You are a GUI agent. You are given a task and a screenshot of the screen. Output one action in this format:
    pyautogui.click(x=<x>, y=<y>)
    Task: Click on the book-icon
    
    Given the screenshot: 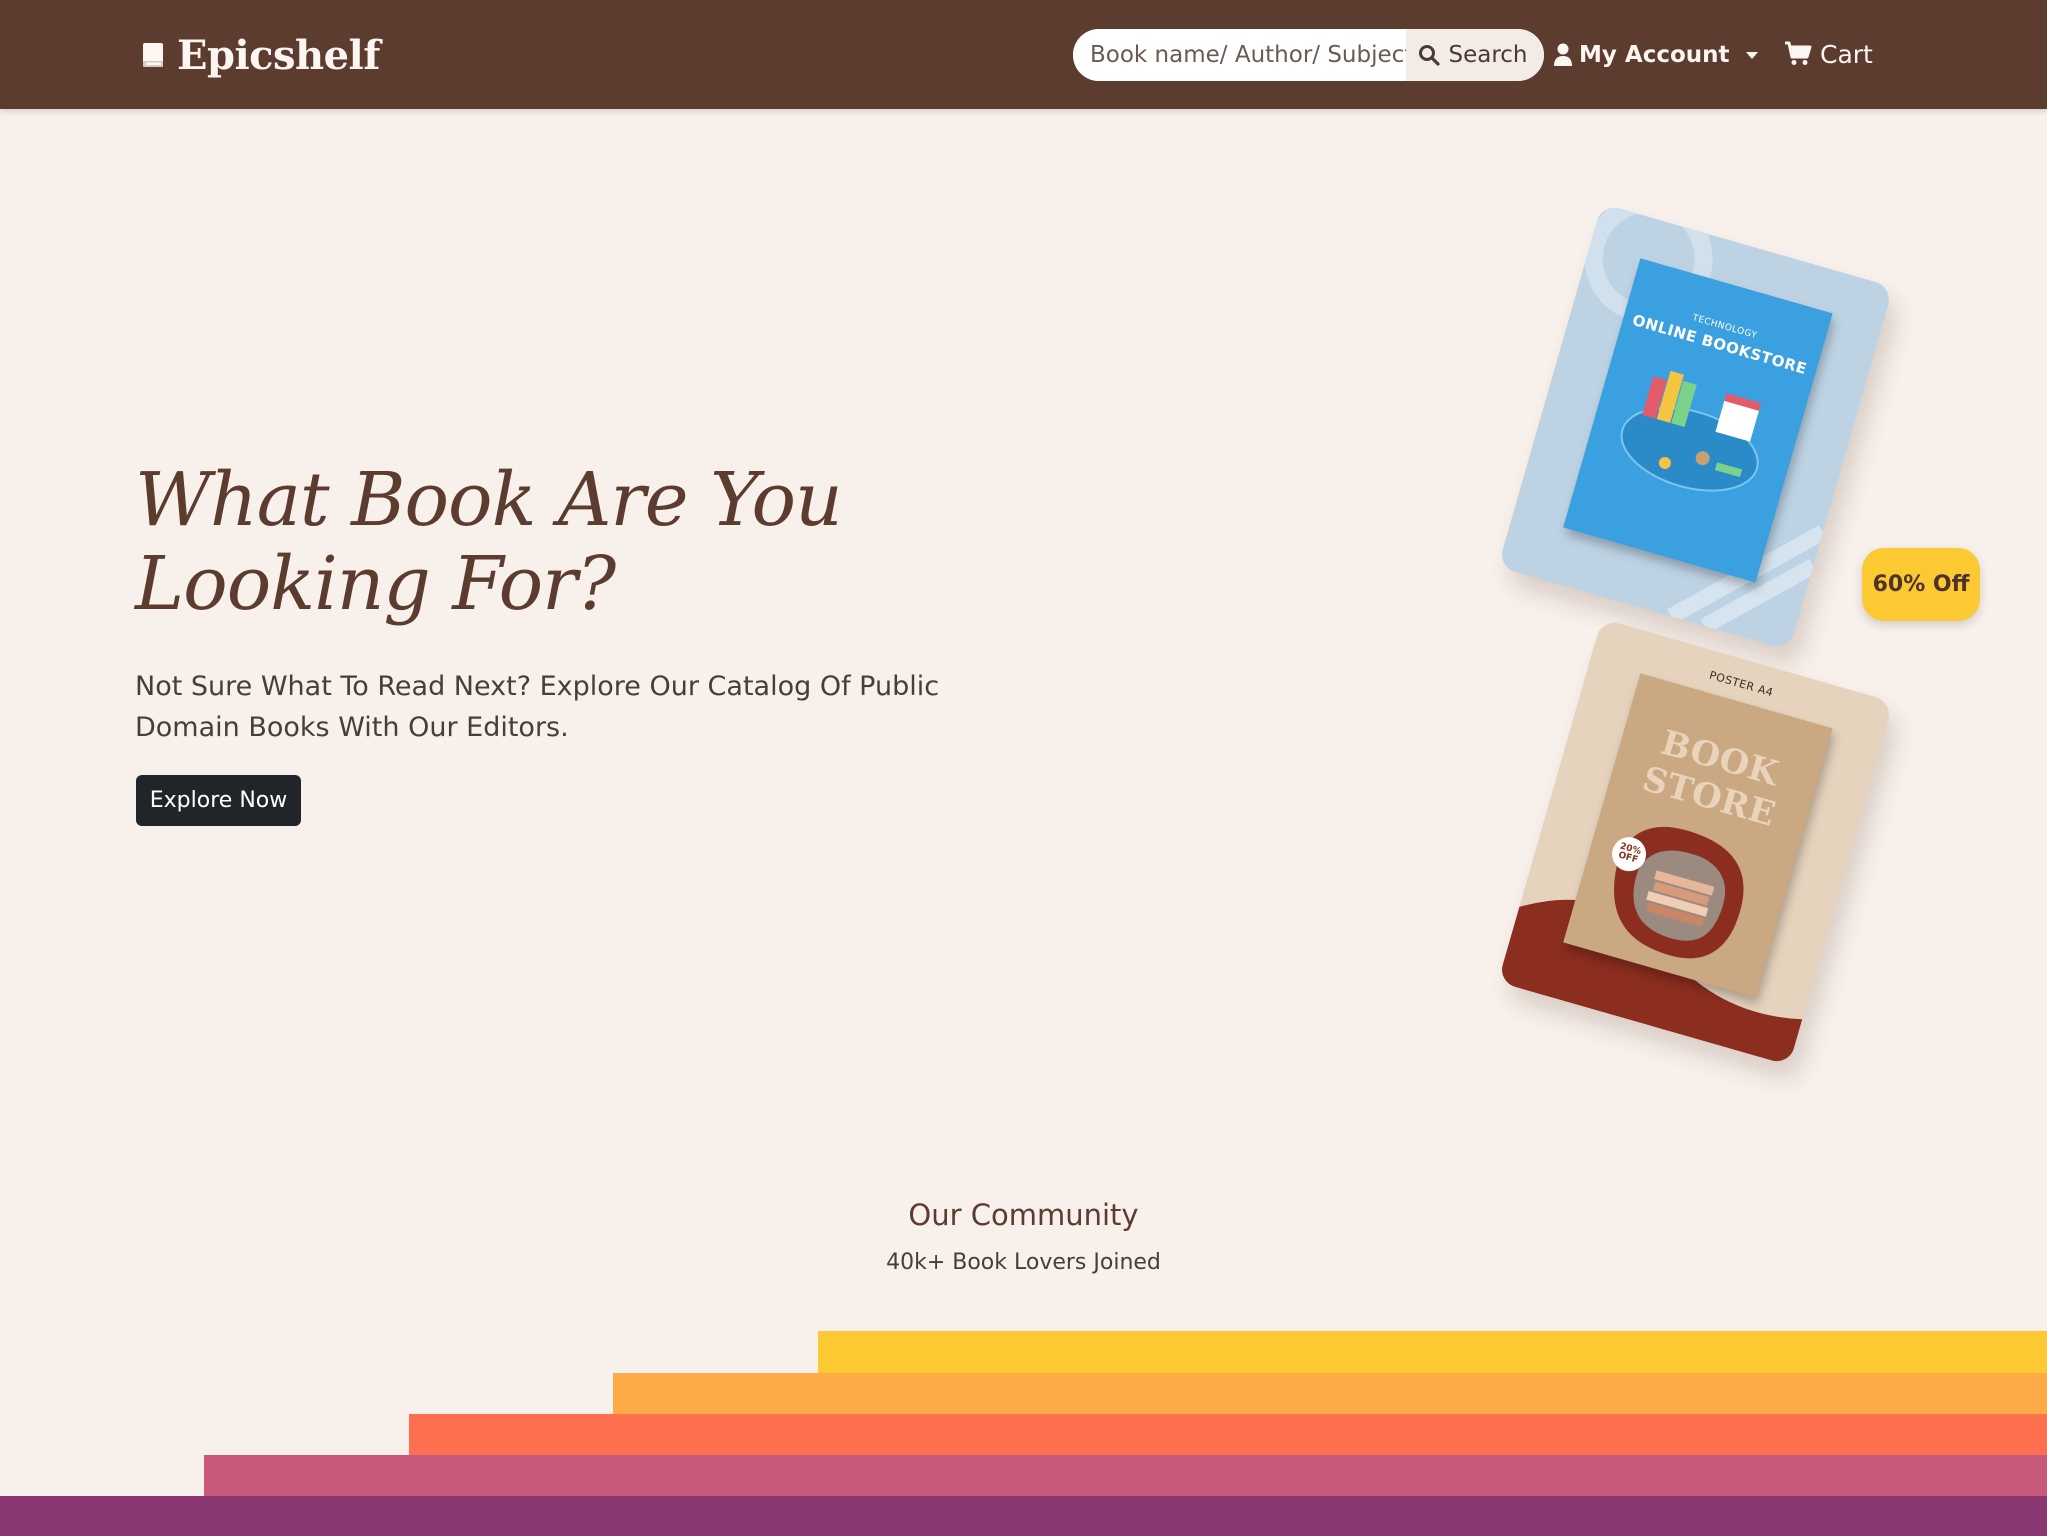 What is the action you would take?
    pyautogui.click(x=153, y=55)
    